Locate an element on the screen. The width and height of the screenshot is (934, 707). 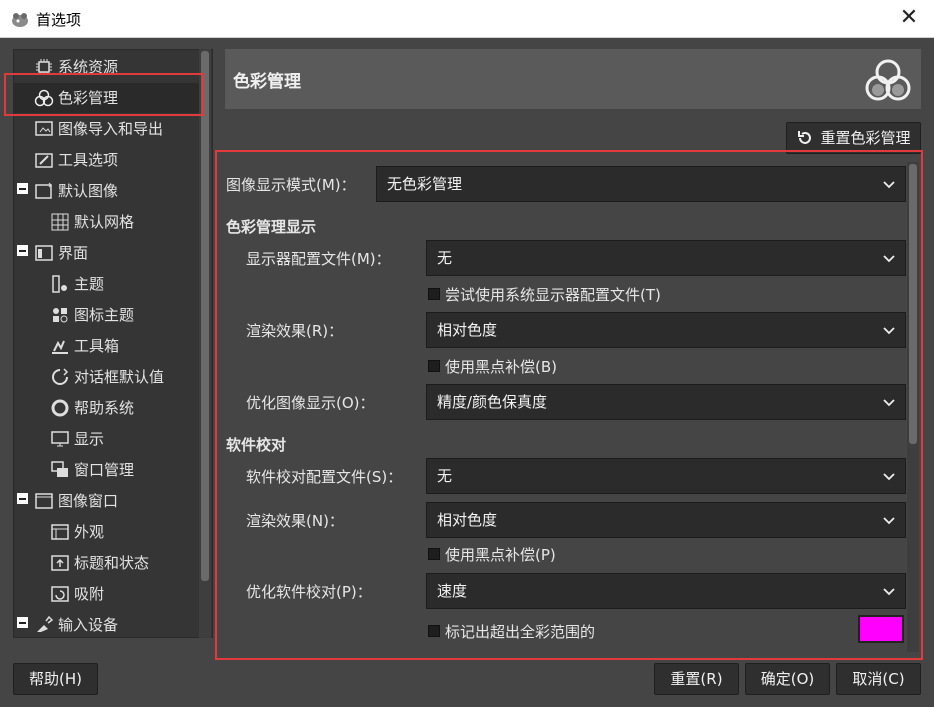
sidebar-item-label: 默认图像 is located at coordinates (88, 191).